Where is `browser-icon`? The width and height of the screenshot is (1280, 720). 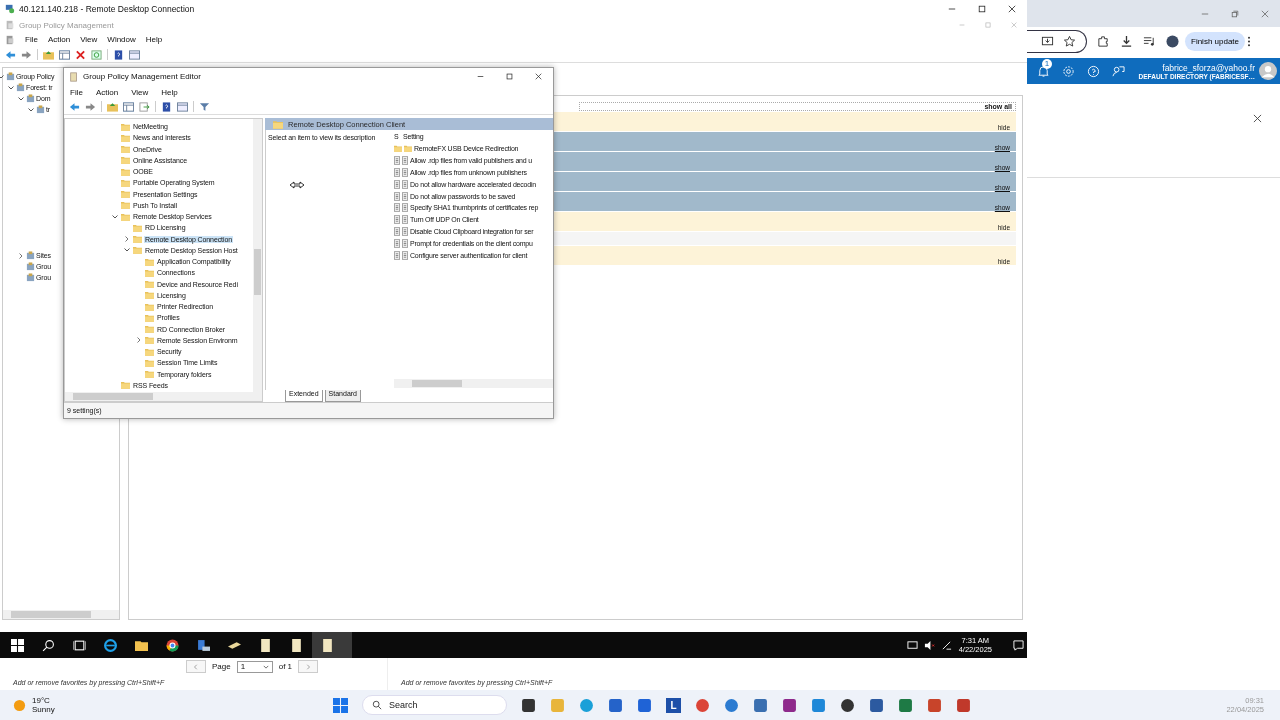
browser-icon is located at coordinates (110, 645).